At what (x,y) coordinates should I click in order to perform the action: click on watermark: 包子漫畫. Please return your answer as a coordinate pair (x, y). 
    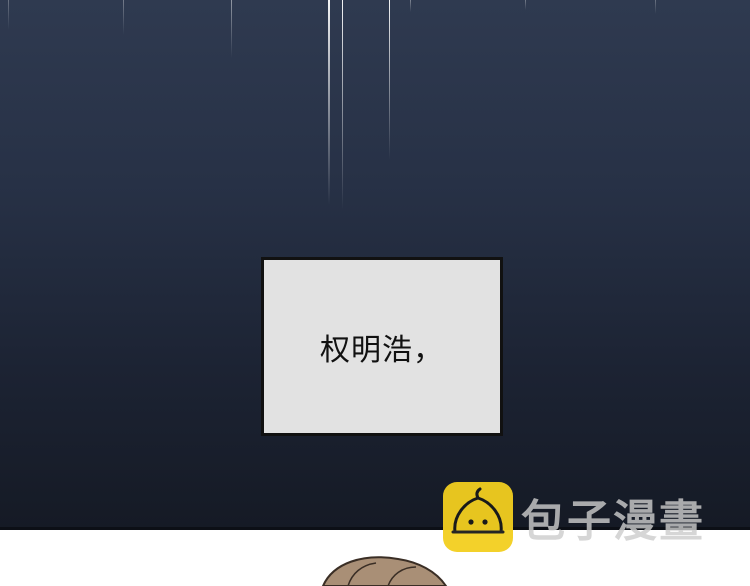
    Looking at the image, I should click on (588, 517).